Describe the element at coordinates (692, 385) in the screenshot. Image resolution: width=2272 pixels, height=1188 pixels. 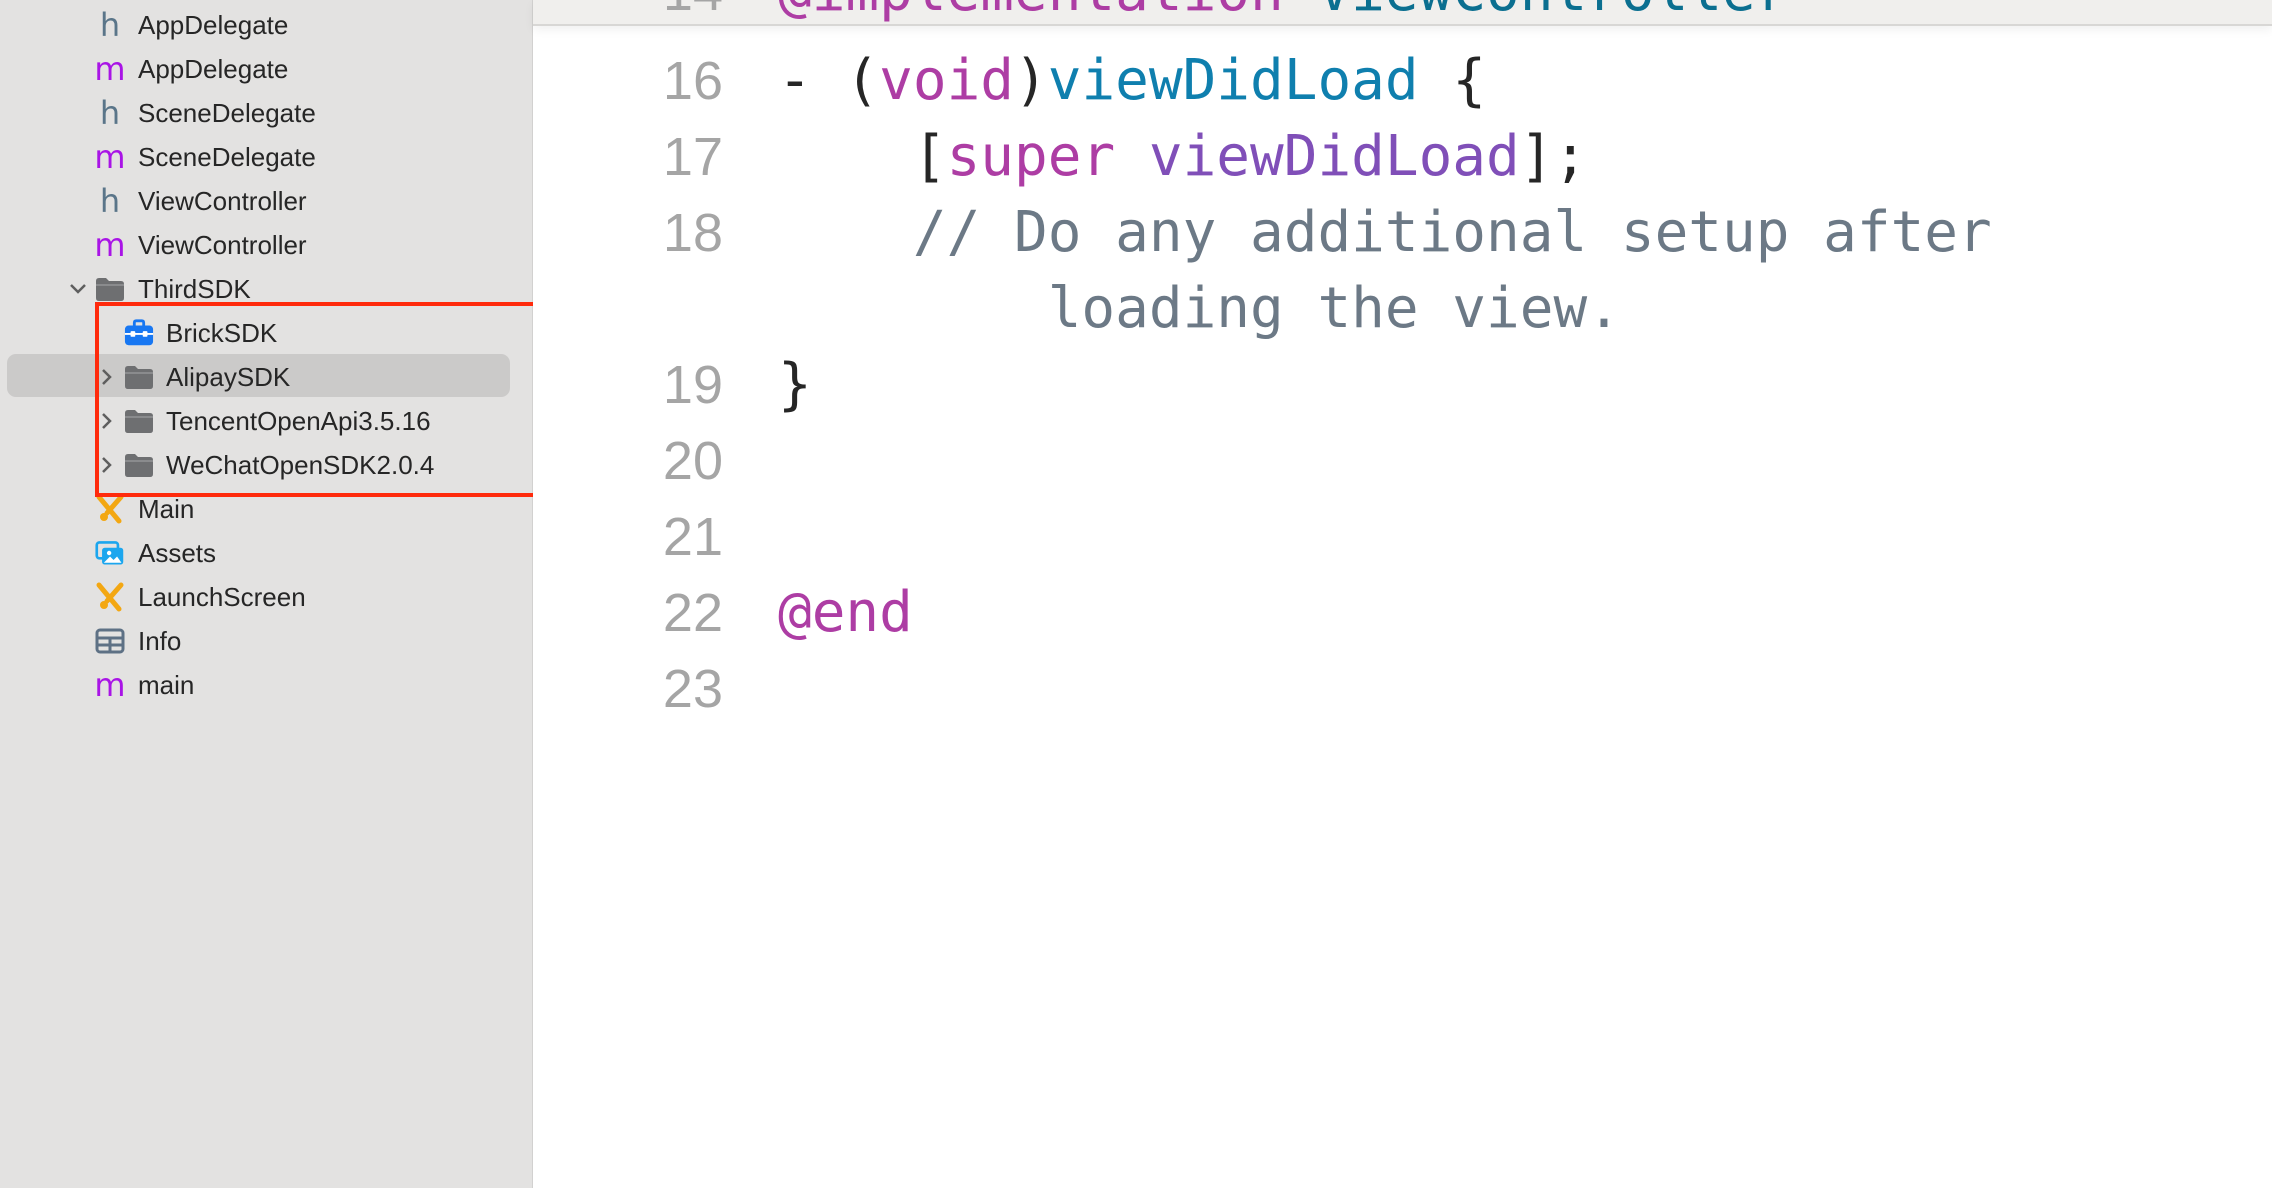
I see `line-number: 19` at that location.